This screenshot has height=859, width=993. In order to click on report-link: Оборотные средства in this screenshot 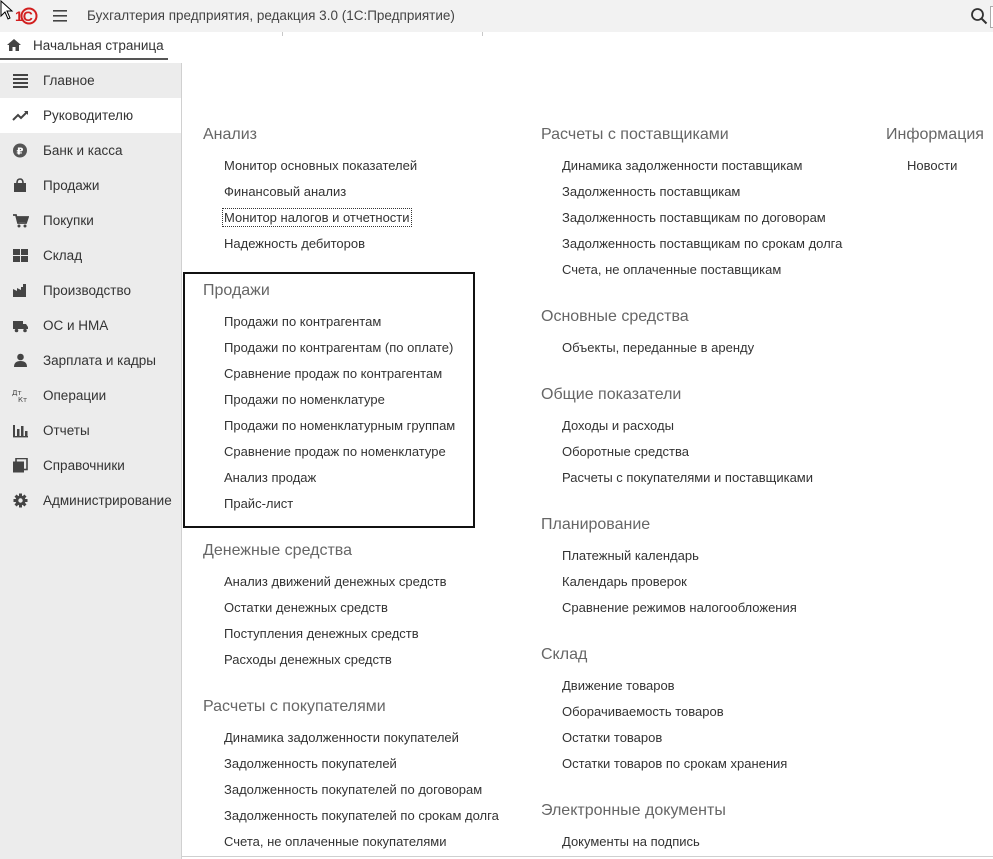, I will do `click(625, 451)`.